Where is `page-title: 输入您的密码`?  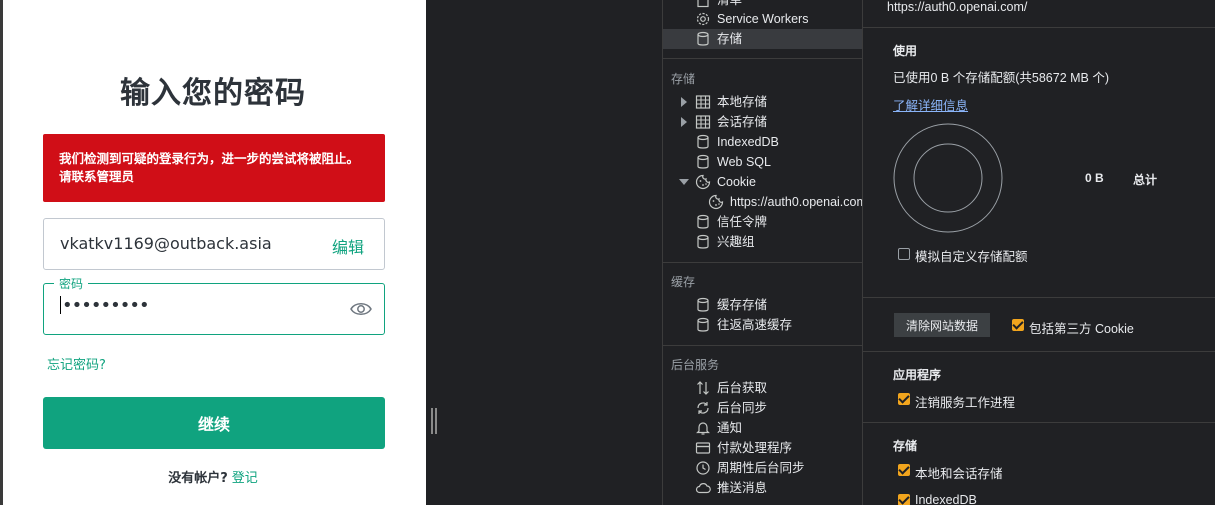 page-title: 输入您的密码 is located at coordinates (213, 93).